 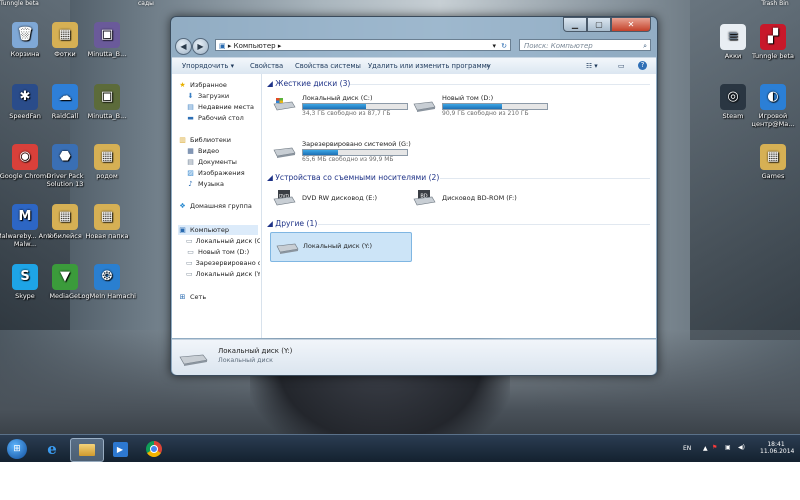 I want to click on nav-music: ♪ Музыка, so click(x=205, y=184).